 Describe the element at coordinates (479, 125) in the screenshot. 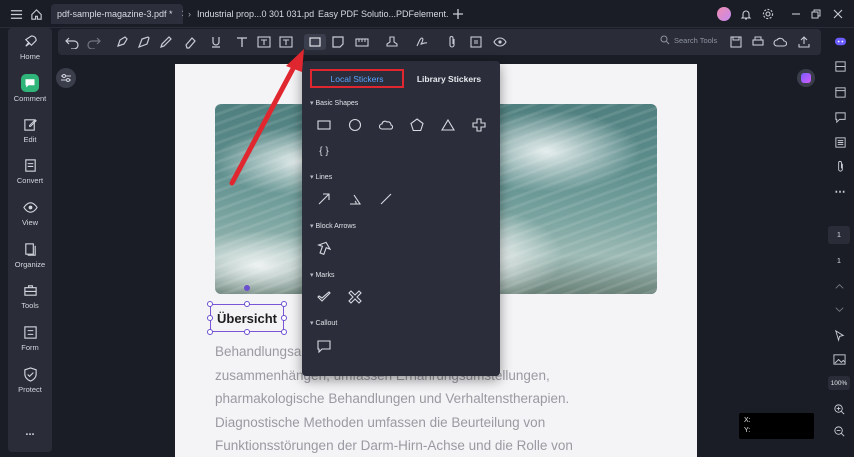

I see `cross-icon` at that location.